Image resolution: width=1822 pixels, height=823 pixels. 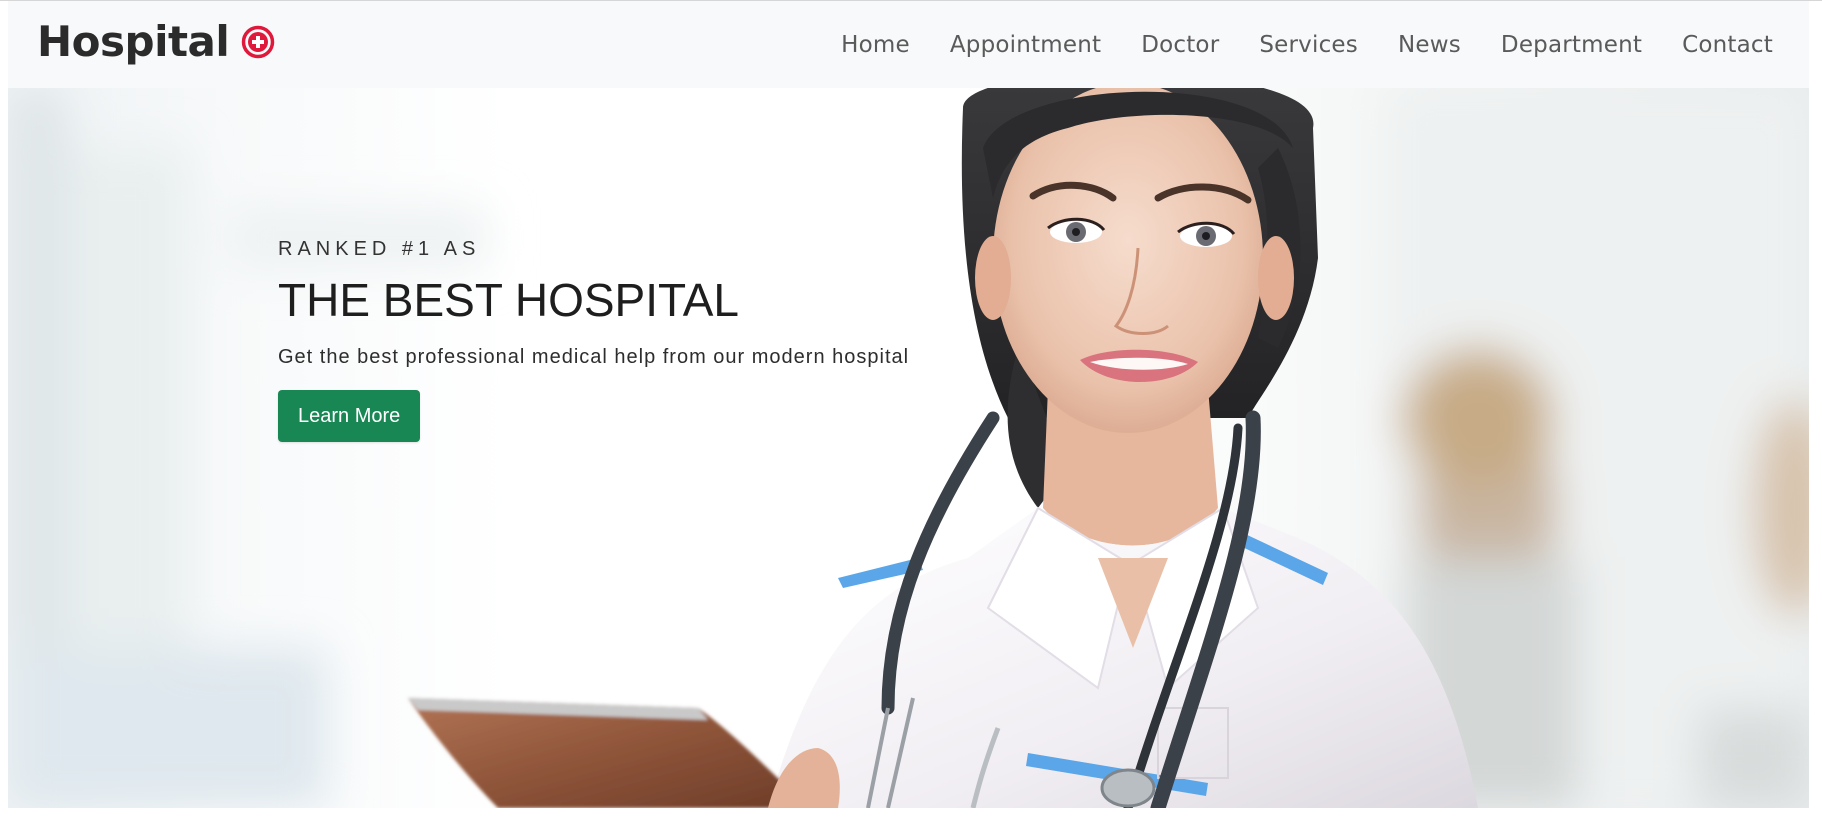 I want to click on learn-more-button: Learn More, so click(x=349, y=416).